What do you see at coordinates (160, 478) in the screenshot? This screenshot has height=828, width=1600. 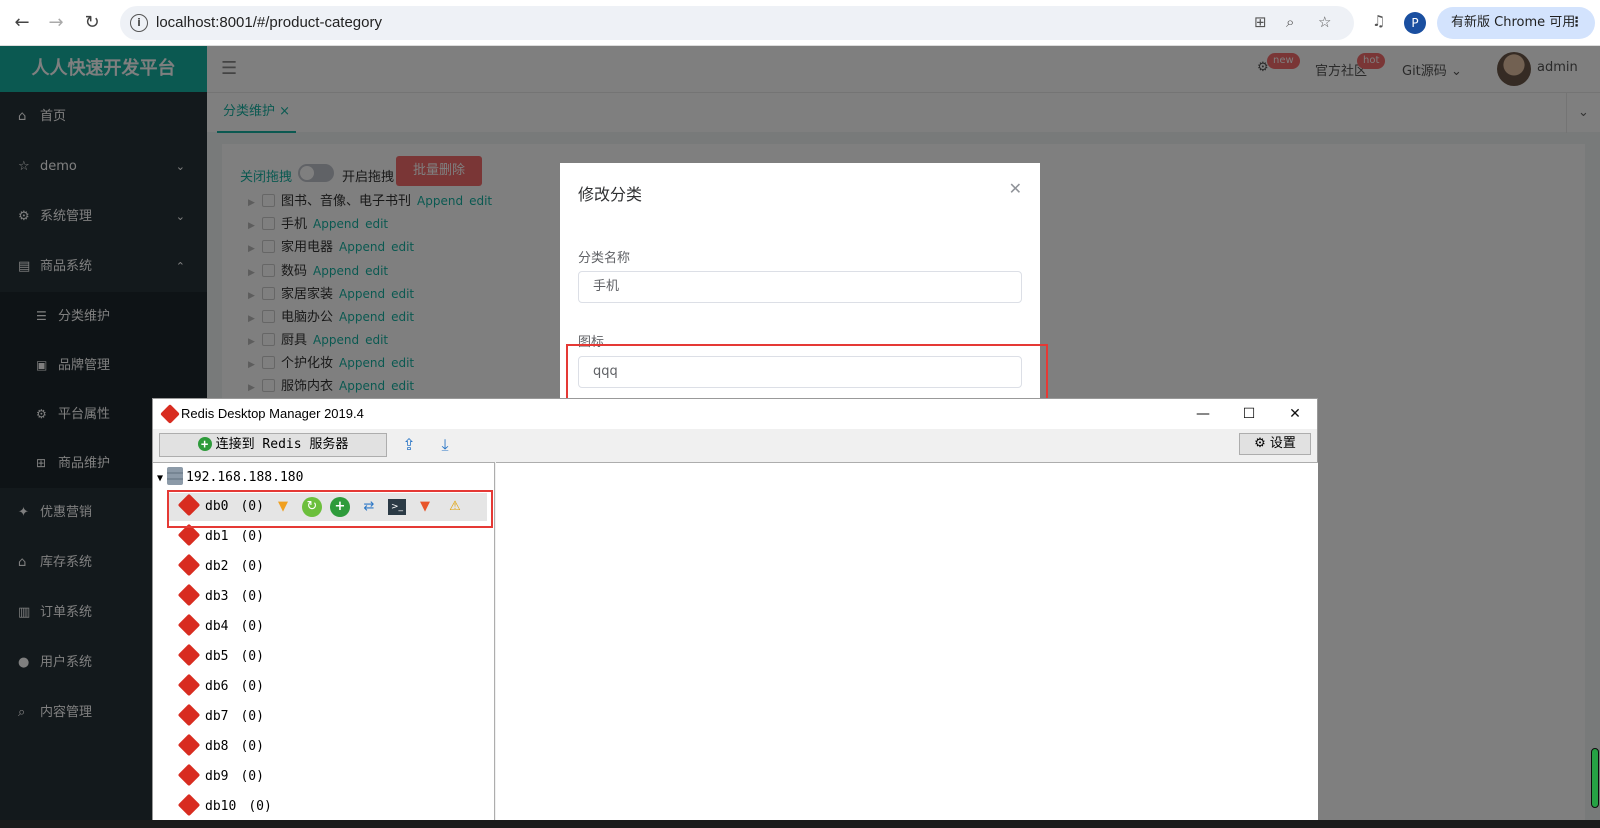 I see `caret-down-icon: ▼` at bounding box center [160, 478].